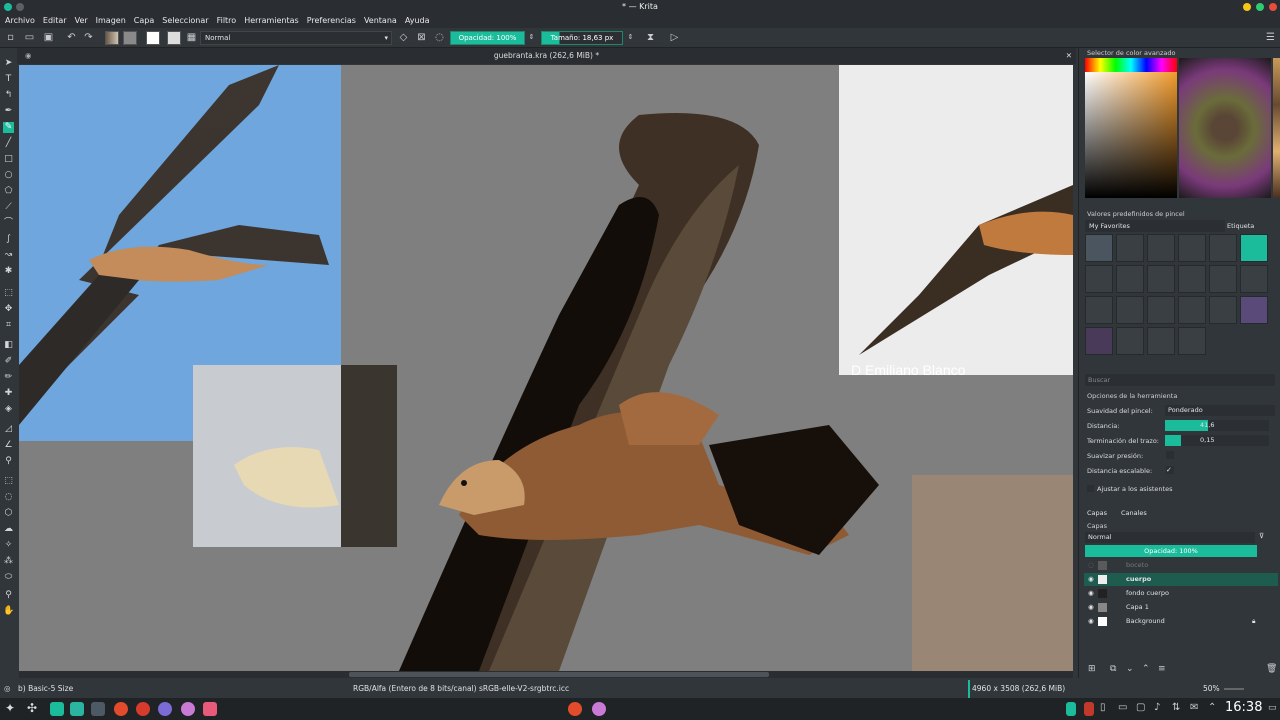 This screenshot has width=1280, height=720. Describe the element at coordinates (1134, 513) in the screenshot. I see `tab-channels: Canales` at that location.